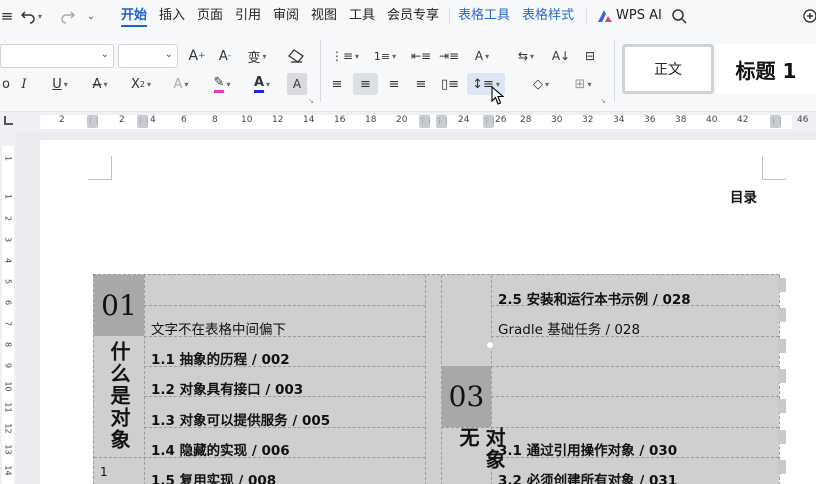  I want to click on file-menu-edge: ≡, so click(7, 16).